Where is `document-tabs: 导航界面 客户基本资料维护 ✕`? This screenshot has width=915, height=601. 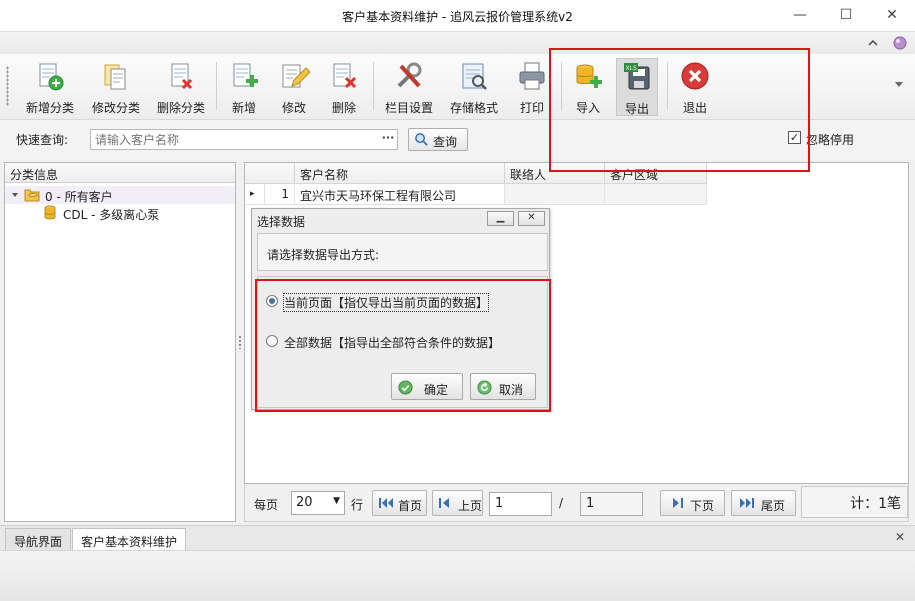
document-tabs: 导航界面 客户基本资料维护 ✕ is located at coordinates (457, 537).